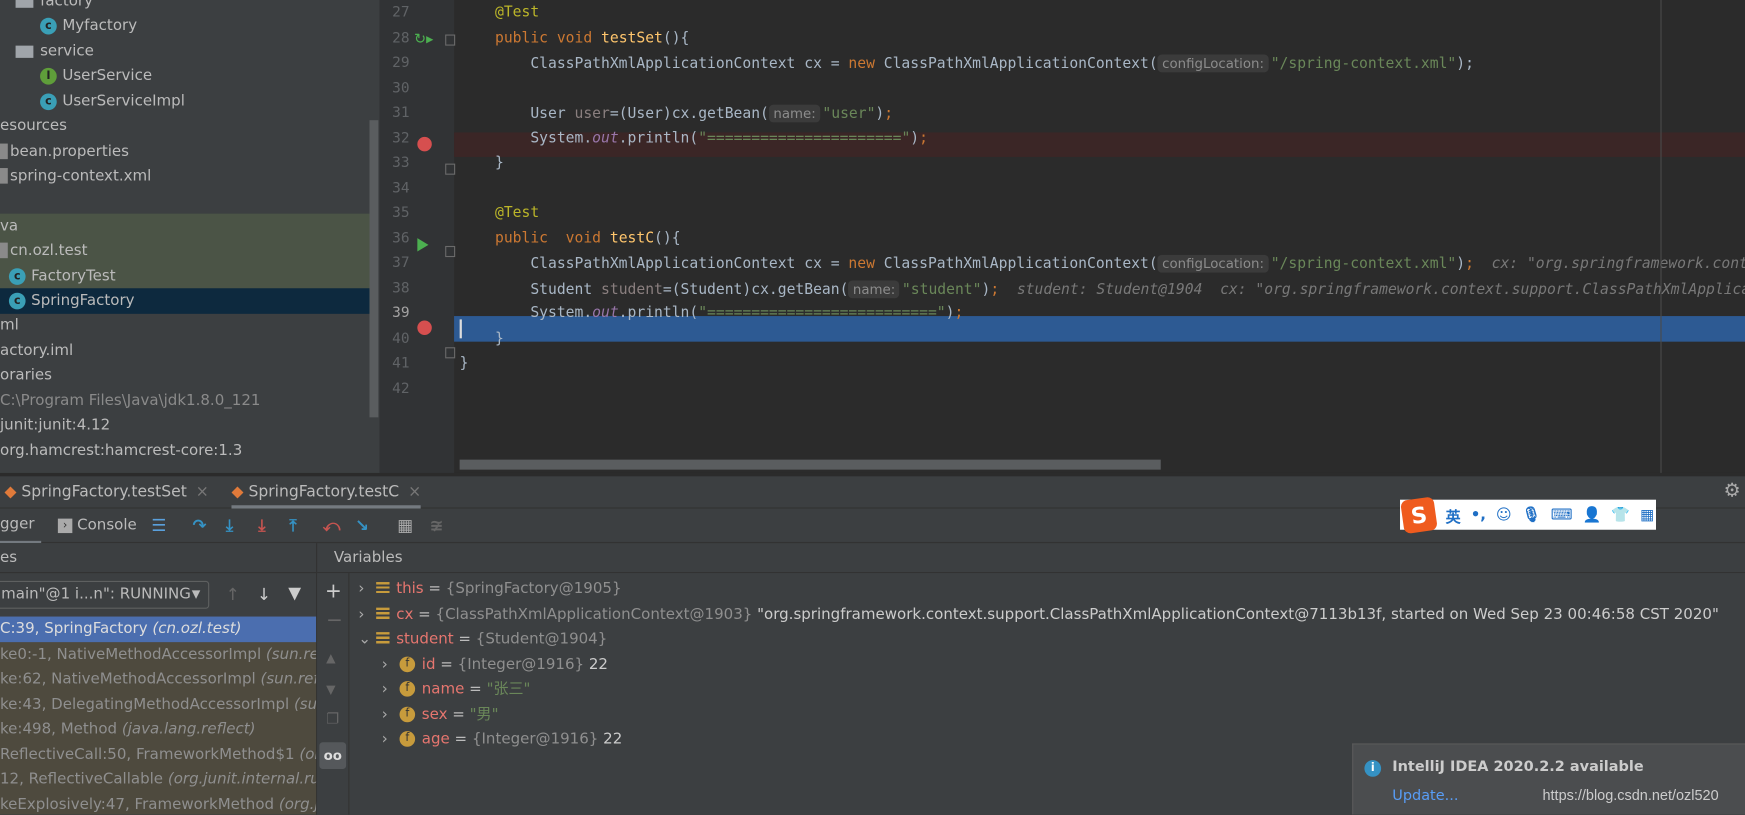 This screenshot has height=815, width=1745. I want to click on tree-item: cn.ozl.test, so click(185, 250).